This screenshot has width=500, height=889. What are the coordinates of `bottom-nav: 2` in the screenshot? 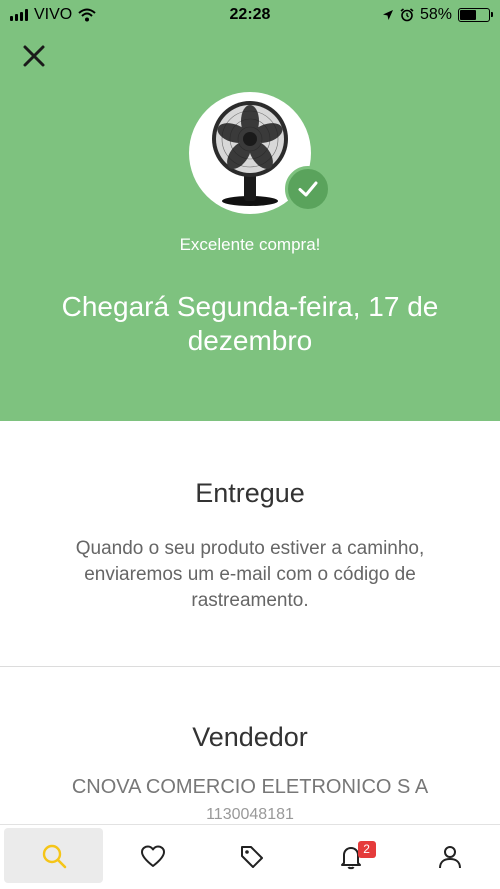 It's located at (250, 856).